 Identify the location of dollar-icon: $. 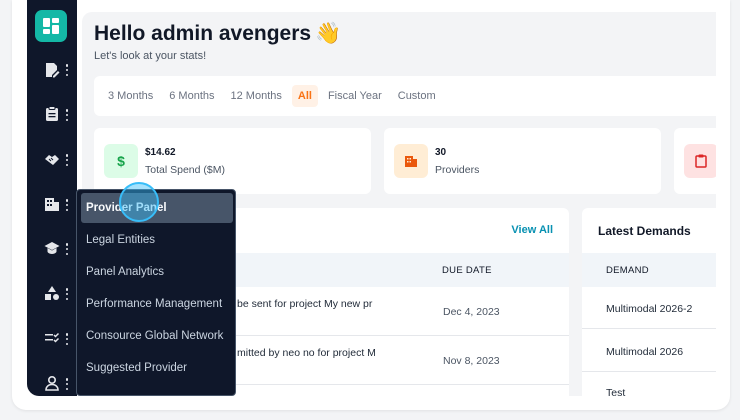
(121, 161).